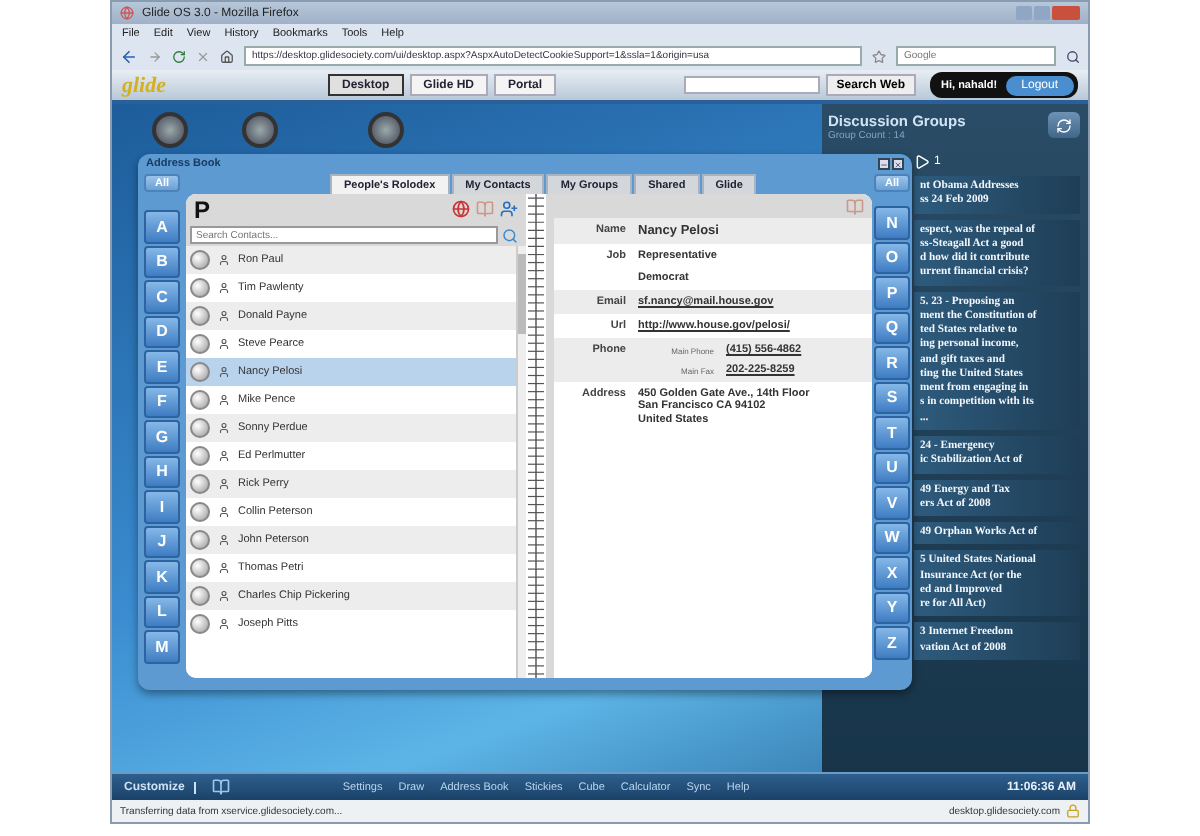 The image size is (1200, 836). I want to click on reload-icon, so click(179, 56).